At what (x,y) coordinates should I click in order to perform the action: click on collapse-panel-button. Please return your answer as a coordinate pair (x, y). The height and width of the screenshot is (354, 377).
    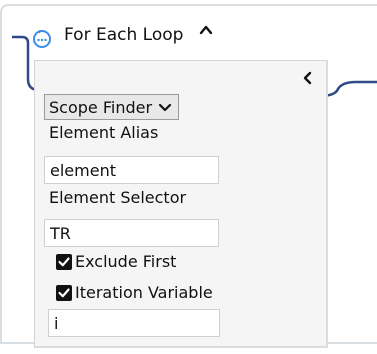
    Looking at the image, I should click on (308, 78).